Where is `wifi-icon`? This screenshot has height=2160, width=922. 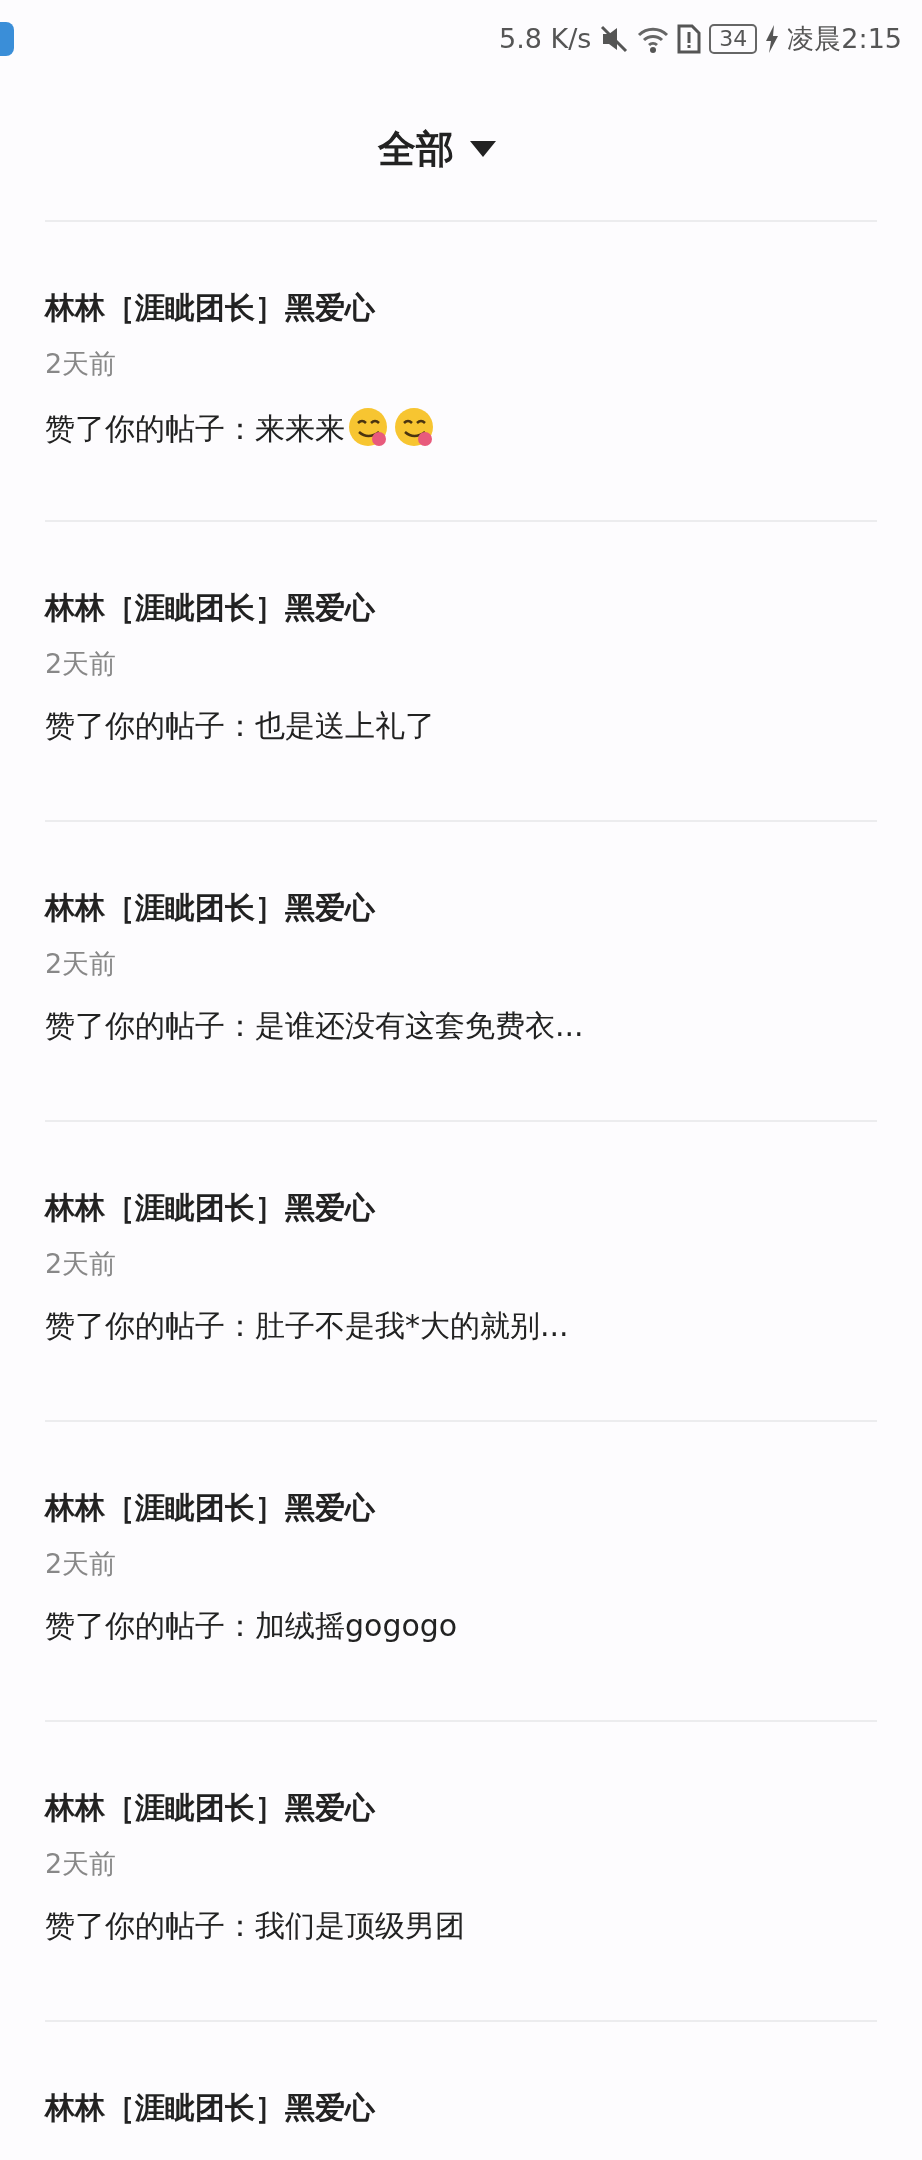 wifi-icon is located at coordinates (653, 39).